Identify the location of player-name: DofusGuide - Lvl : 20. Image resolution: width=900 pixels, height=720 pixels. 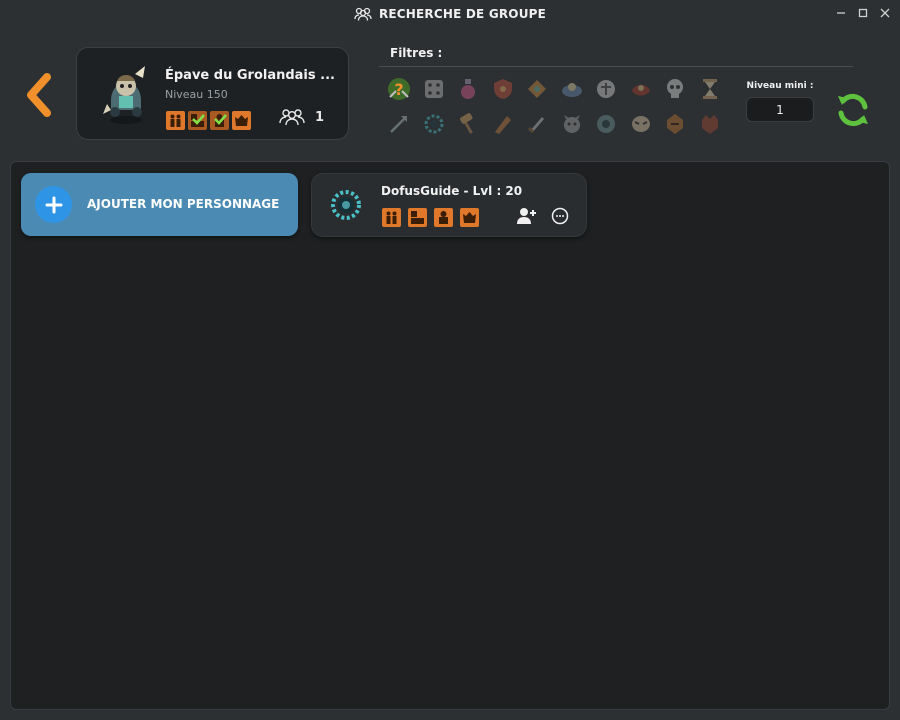
(452, 191).